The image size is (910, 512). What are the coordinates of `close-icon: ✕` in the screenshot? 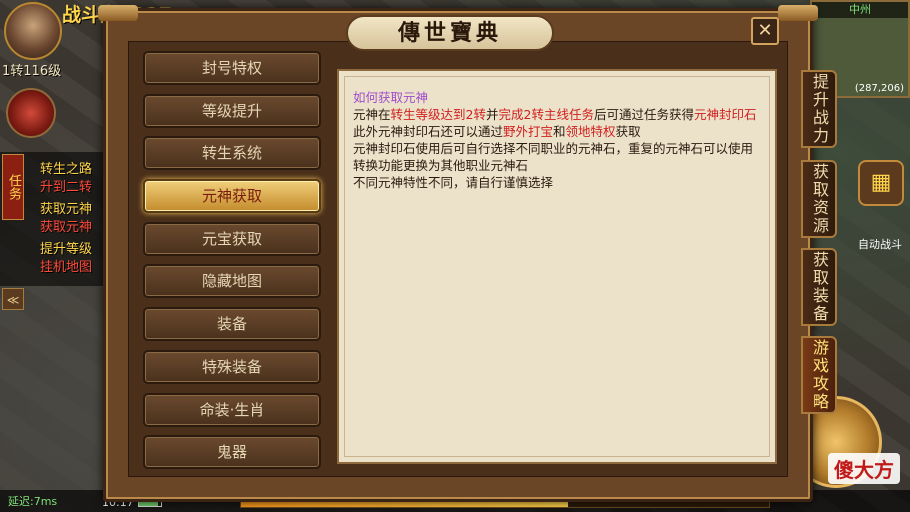 It's located at (765, 30).